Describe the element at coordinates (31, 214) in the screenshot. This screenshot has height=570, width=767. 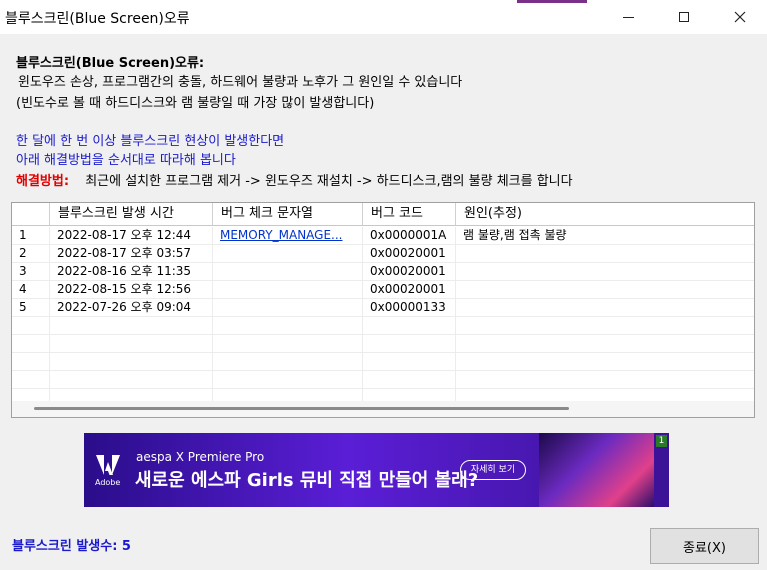
I see `column-header-index` at that location.